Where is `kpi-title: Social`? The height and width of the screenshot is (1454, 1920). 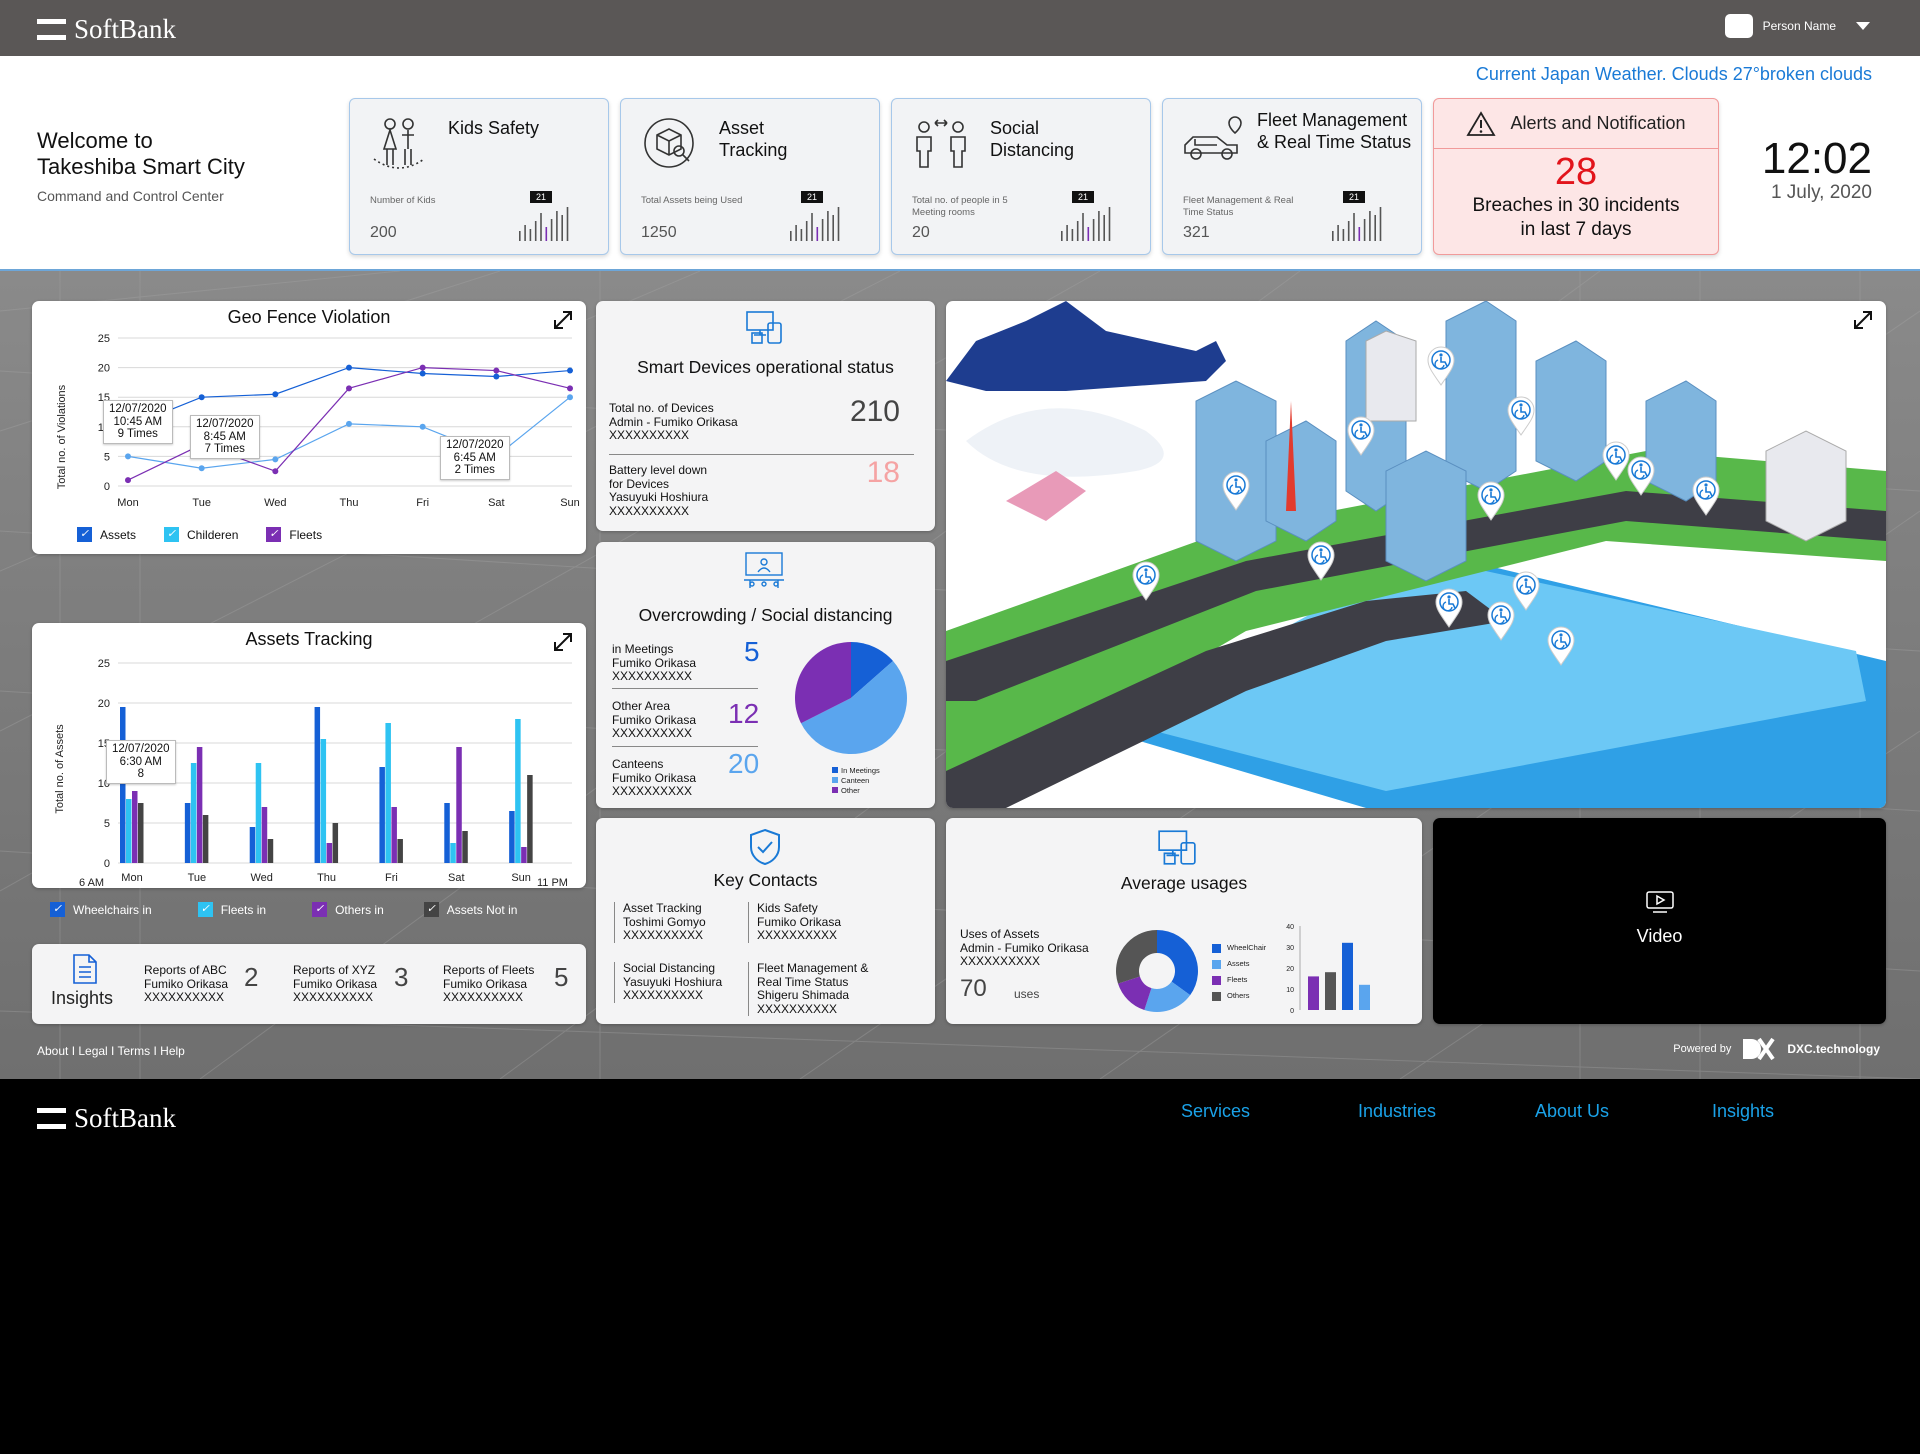
kpi-title: Social is located at coordinates (1015, 128).